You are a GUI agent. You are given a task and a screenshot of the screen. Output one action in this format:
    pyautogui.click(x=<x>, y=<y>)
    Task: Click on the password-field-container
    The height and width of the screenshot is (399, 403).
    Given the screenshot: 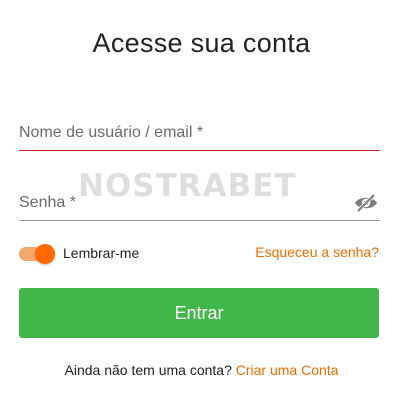 What is the action you would take?
    pyautogui.click(x=199, y=206)
    